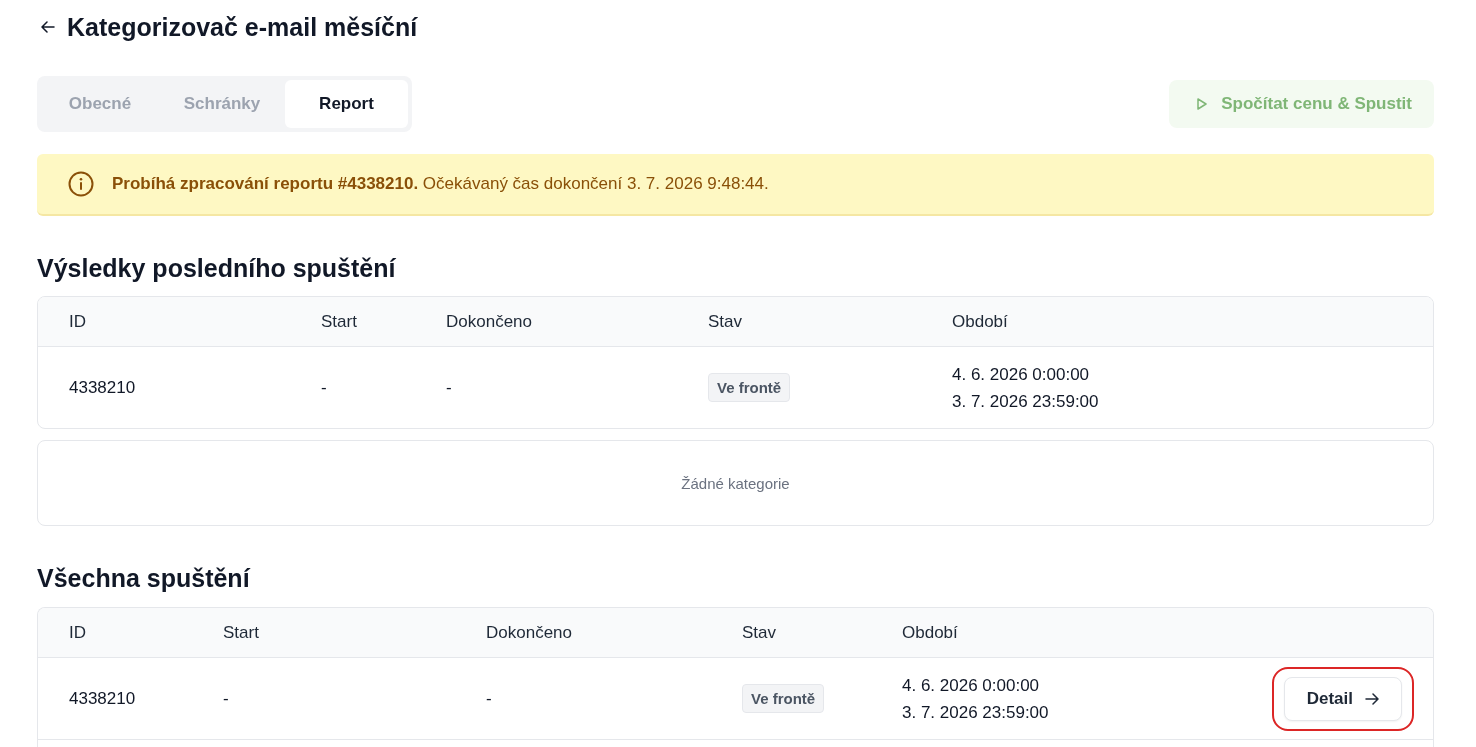  What do you see at coordinates (346, 104) in the screenshot?
I see `tab: Report` at bounding box center [346, 104].